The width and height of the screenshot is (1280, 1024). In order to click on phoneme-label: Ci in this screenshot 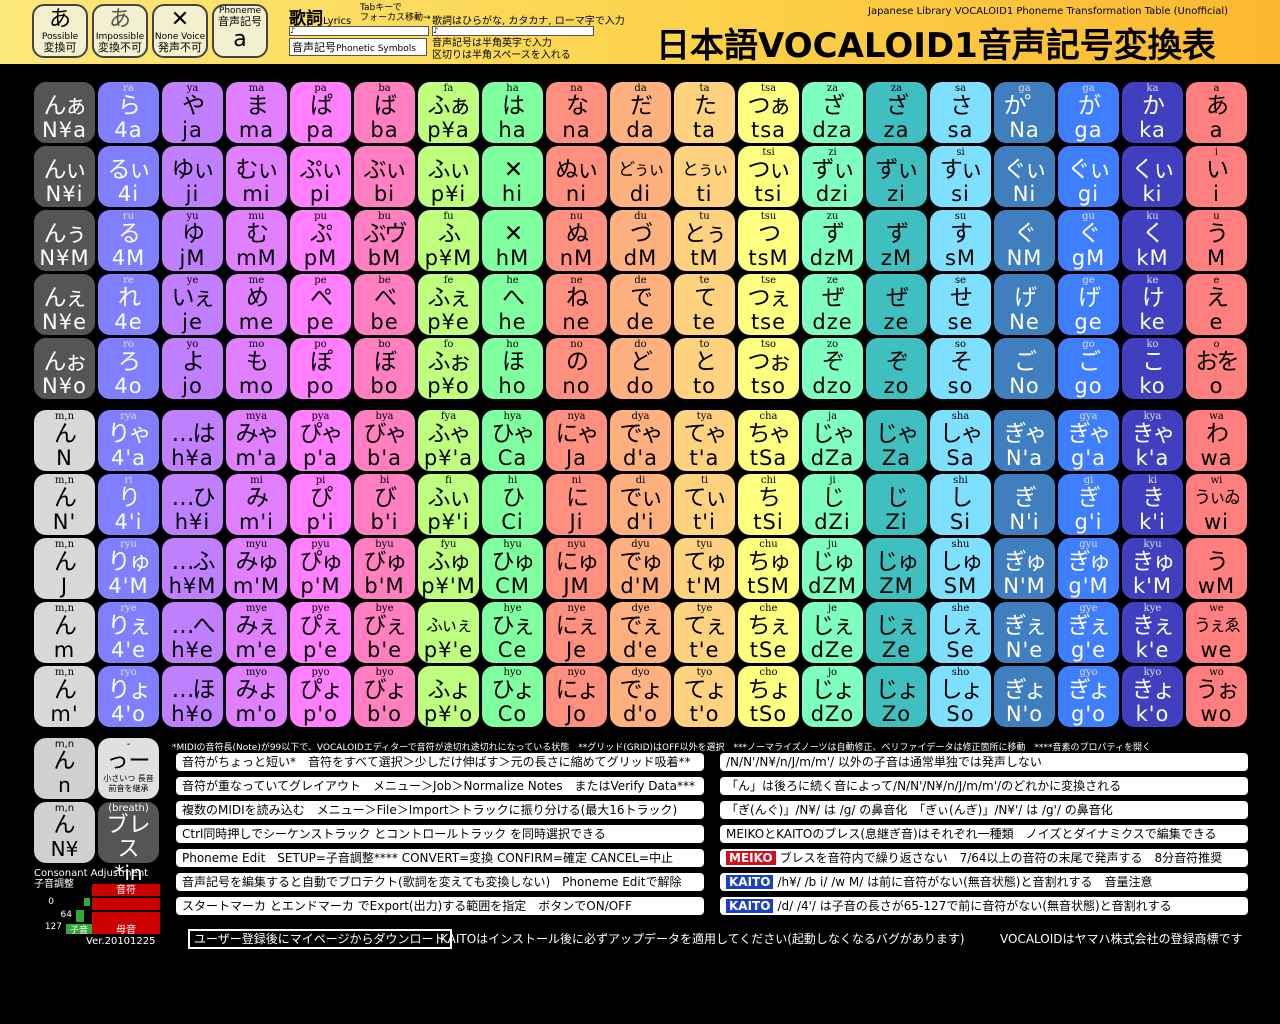, I will do `click(512, 522)`.